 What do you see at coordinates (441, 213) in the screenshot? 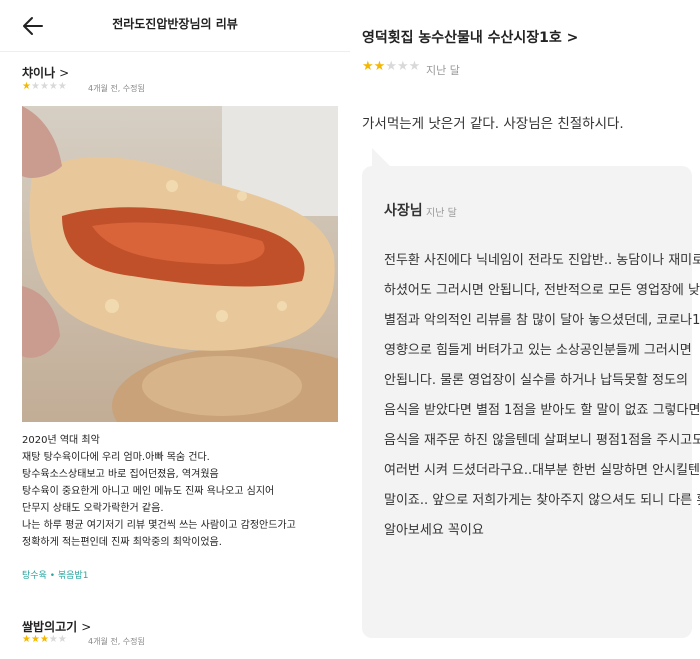
I see `owner-reply-time: 지난 달` at bounding box center [441, 213].